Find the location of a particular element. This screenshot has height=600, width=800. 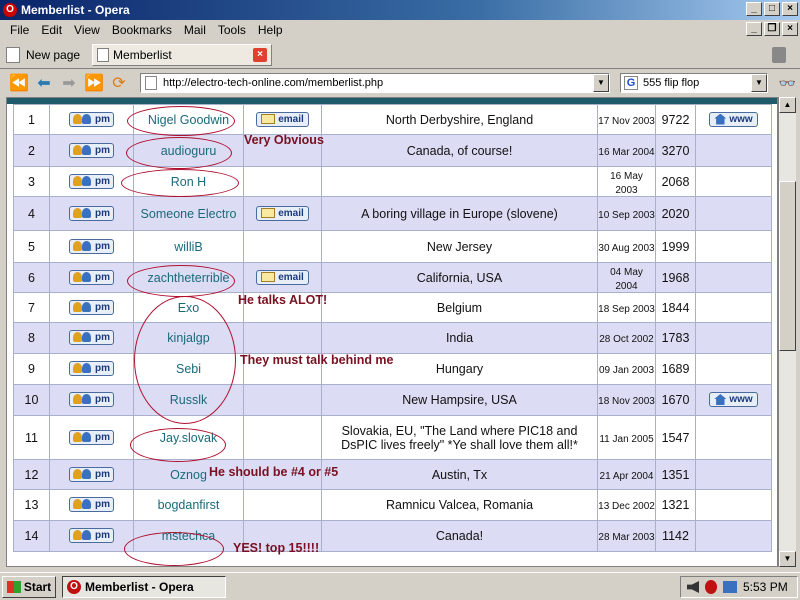

username-cell: Someone Electro is located at coordinates (188, 213).